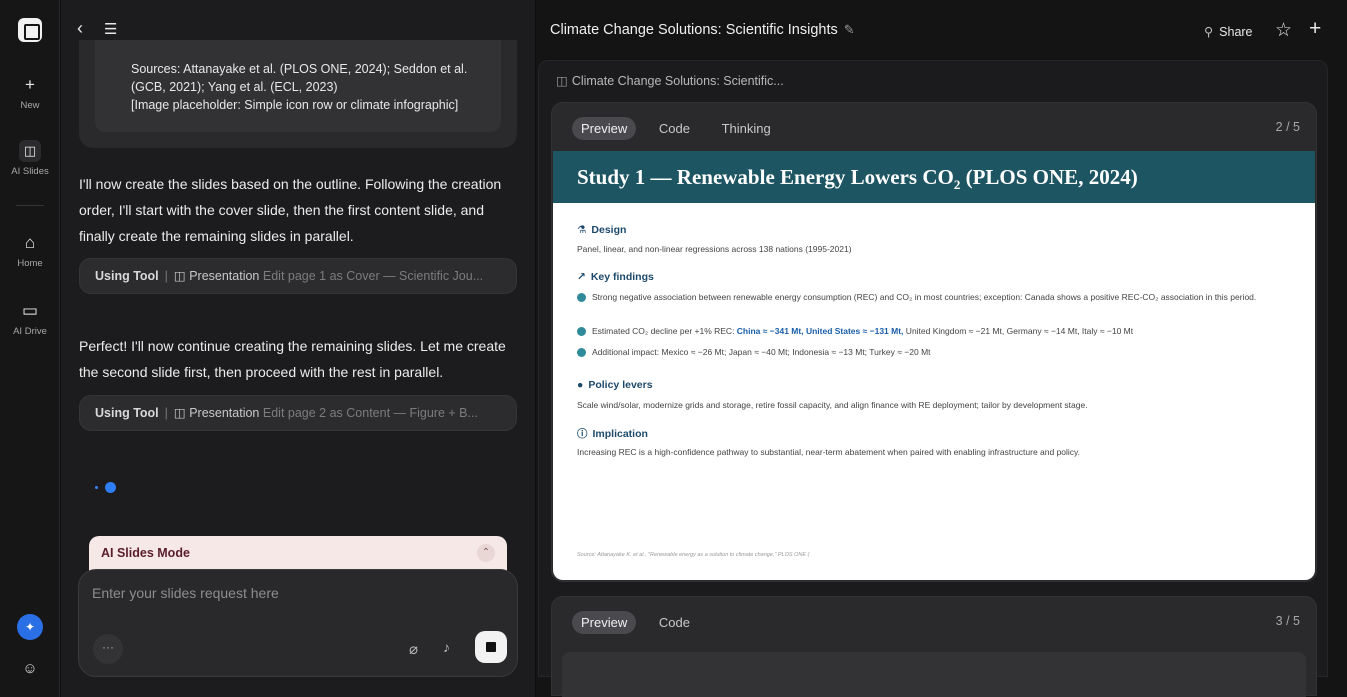  I want to click on policy-heading: ● Policy levers, so click(615, 385).